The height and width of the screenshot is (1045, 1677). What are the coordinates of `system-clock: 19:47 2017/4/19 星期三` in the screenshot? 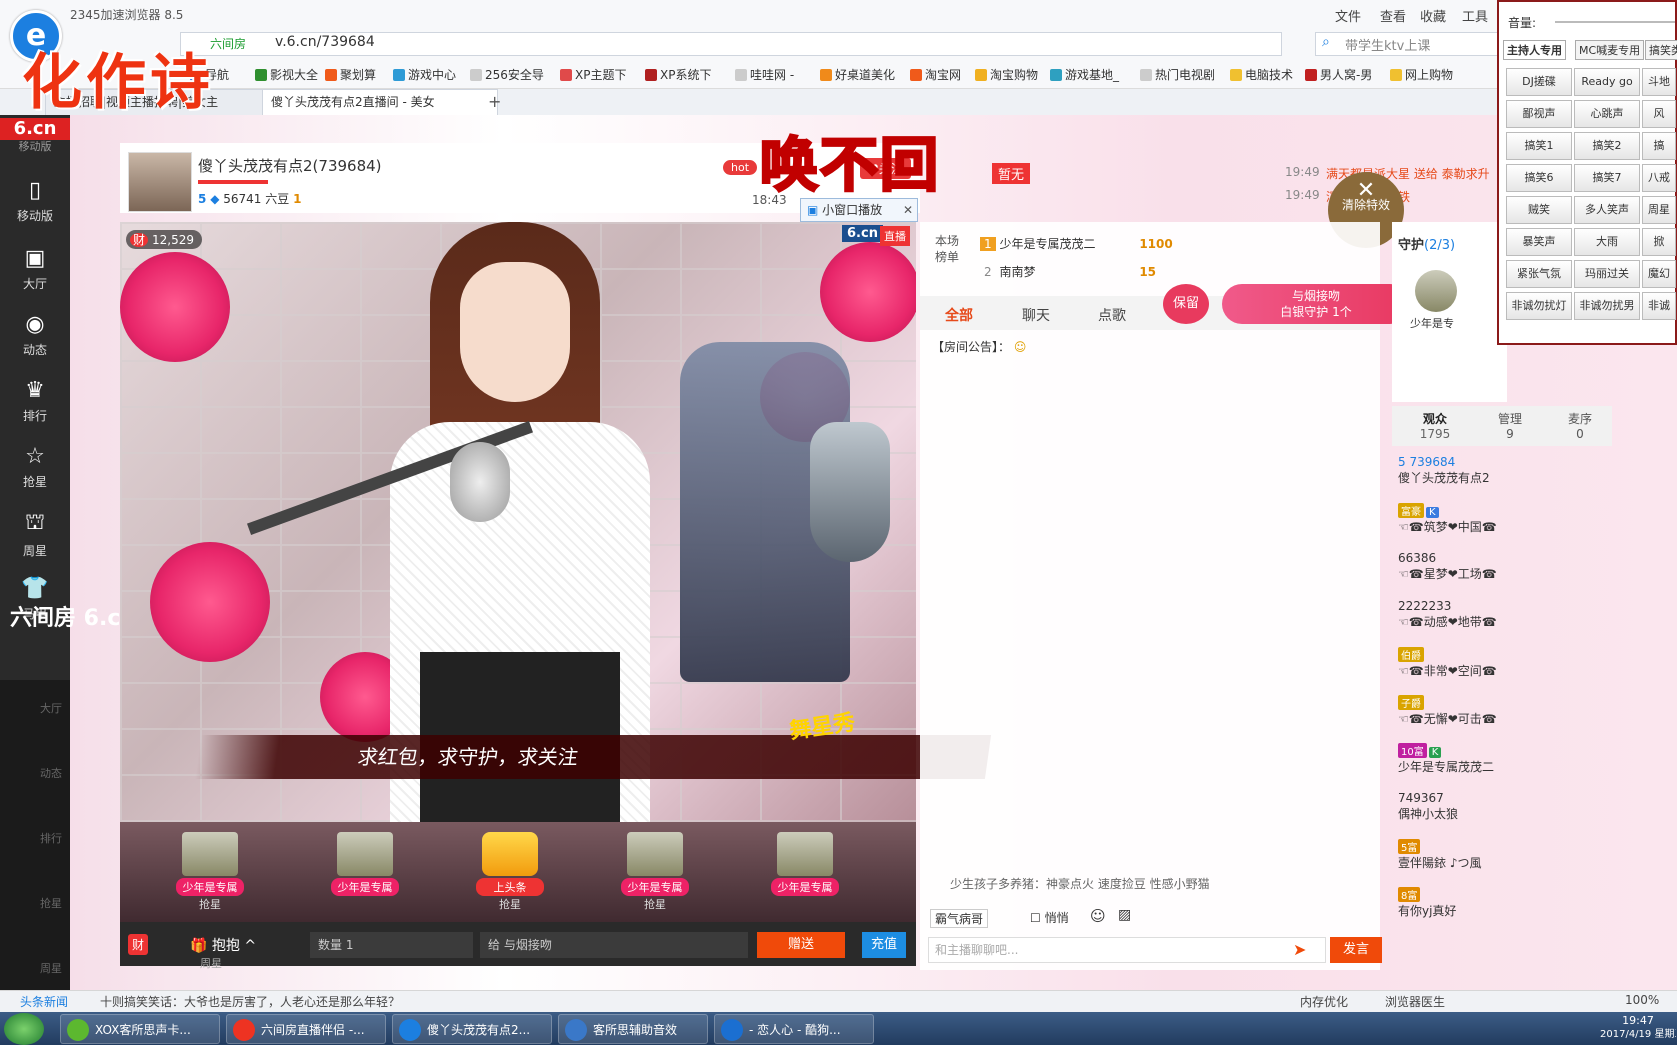 It's located at (1638, 1028).